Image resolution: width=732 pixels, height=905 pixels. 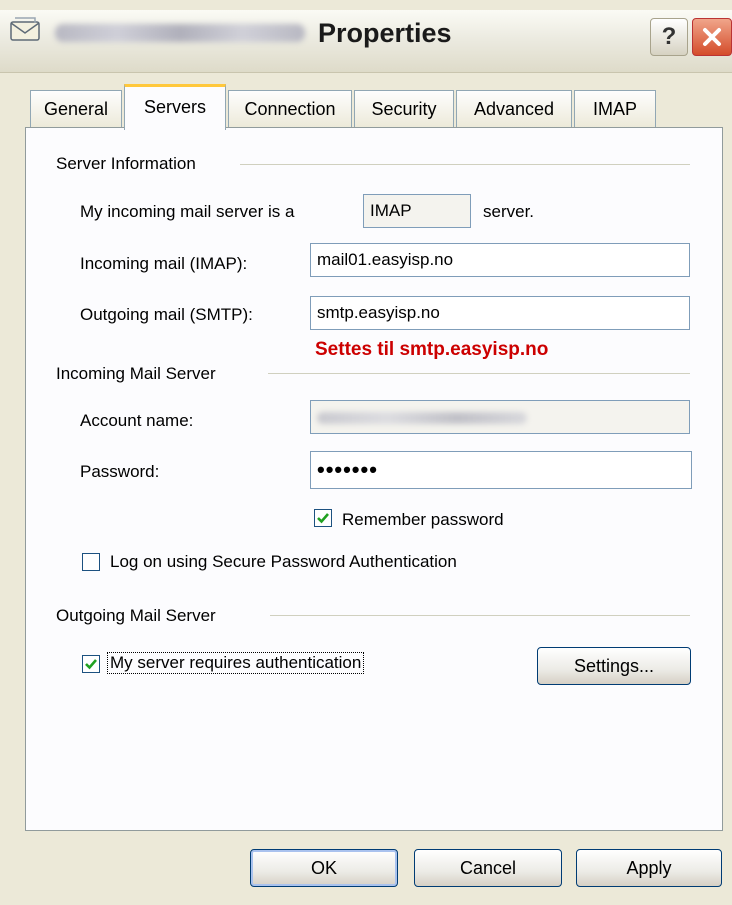 What do you see at coordinates (500, 260) in the screenshot?
I see `incoming-mail-field: mail01.easyisp.no` at bounding box center [500, 260].